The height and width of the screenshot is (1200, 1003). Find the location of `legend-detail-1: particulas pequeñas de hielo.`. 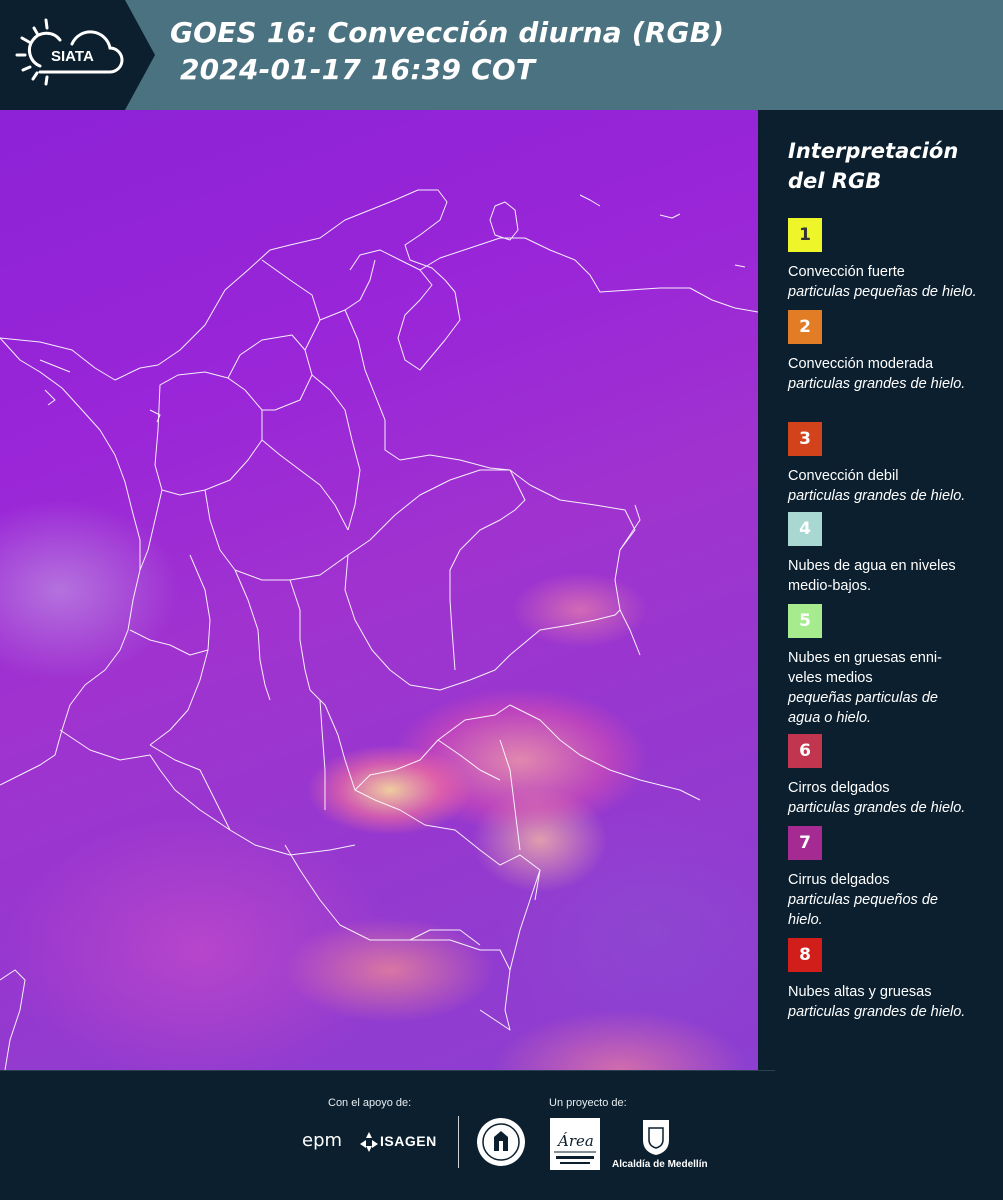

legend-detail-1: particulas pequeñas de hielo. is located at coordinates (882, 292).